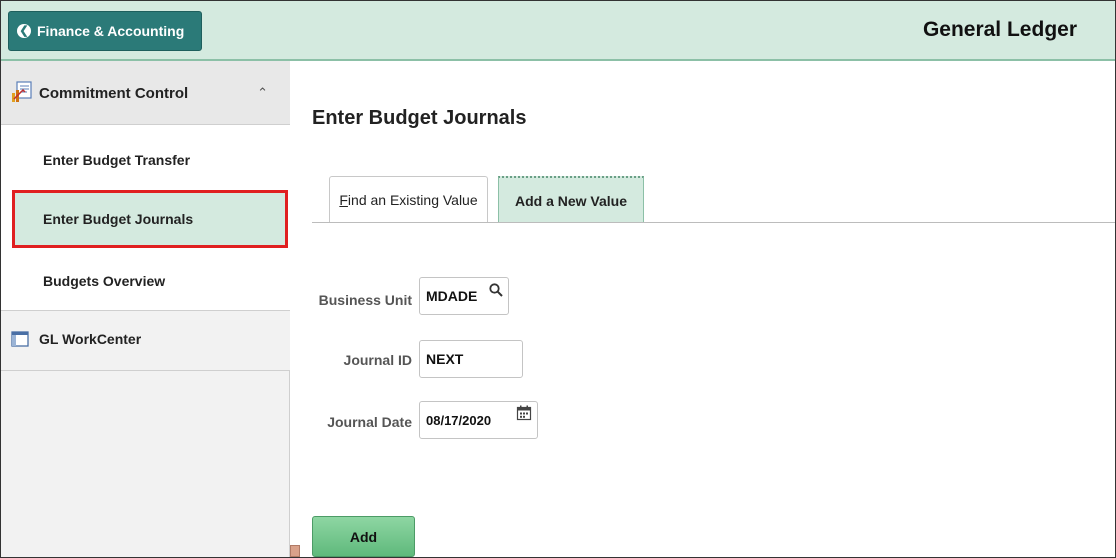 This screenshot has height=558, width=1116. What do you see at coordinates (20, 339) in the screenshot?
I see `workcenter-icon` at bounding box center [20, 339].